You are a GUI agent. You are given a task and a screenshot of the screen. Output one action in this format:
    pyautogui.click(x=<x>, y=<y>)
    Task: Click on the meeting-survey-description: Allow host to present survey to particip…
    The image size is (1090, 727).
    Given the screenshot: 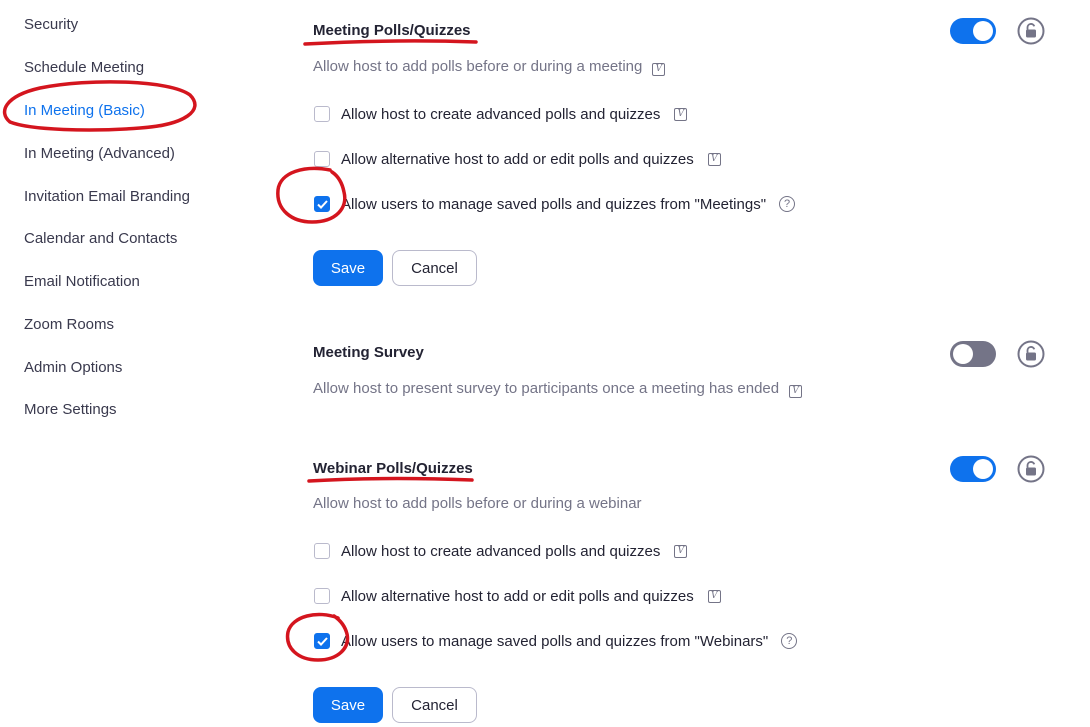 What is the action you would take?
    pyautogui.click(x=558, y=389)
    